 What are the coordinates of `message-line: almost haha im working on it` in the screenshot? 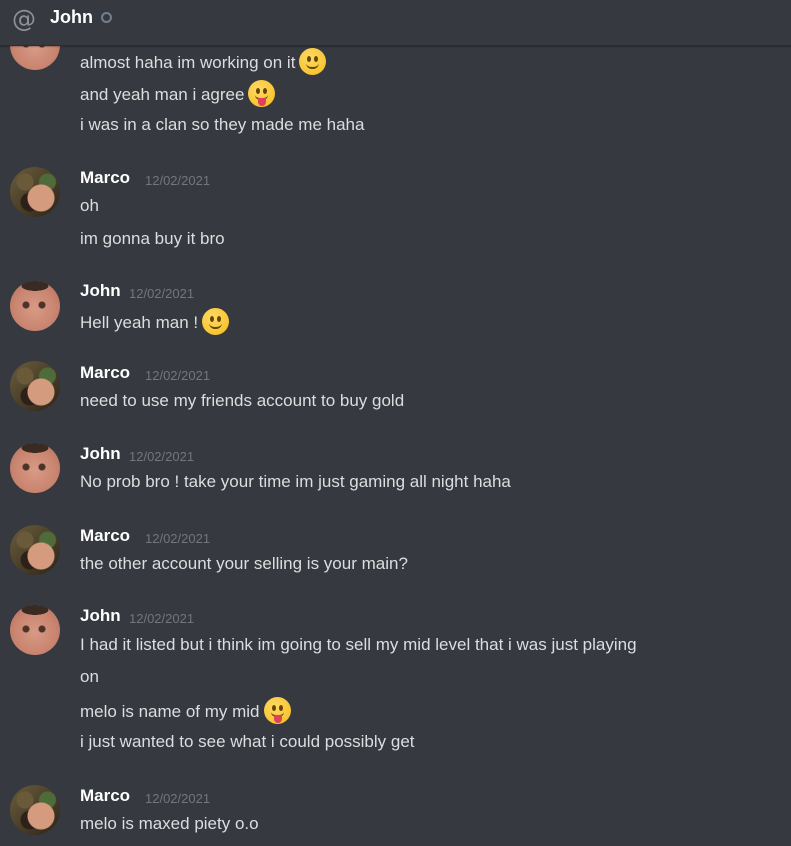 It's located at (203, 62).